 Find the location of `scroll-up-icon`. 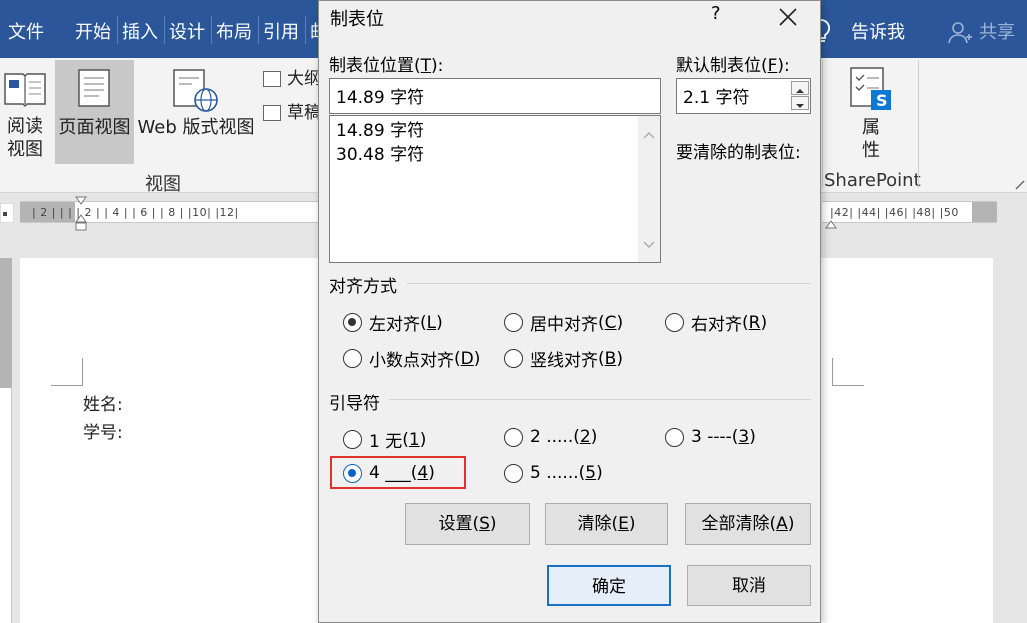

scroll-up-icon is located at coordinates (649, 134).